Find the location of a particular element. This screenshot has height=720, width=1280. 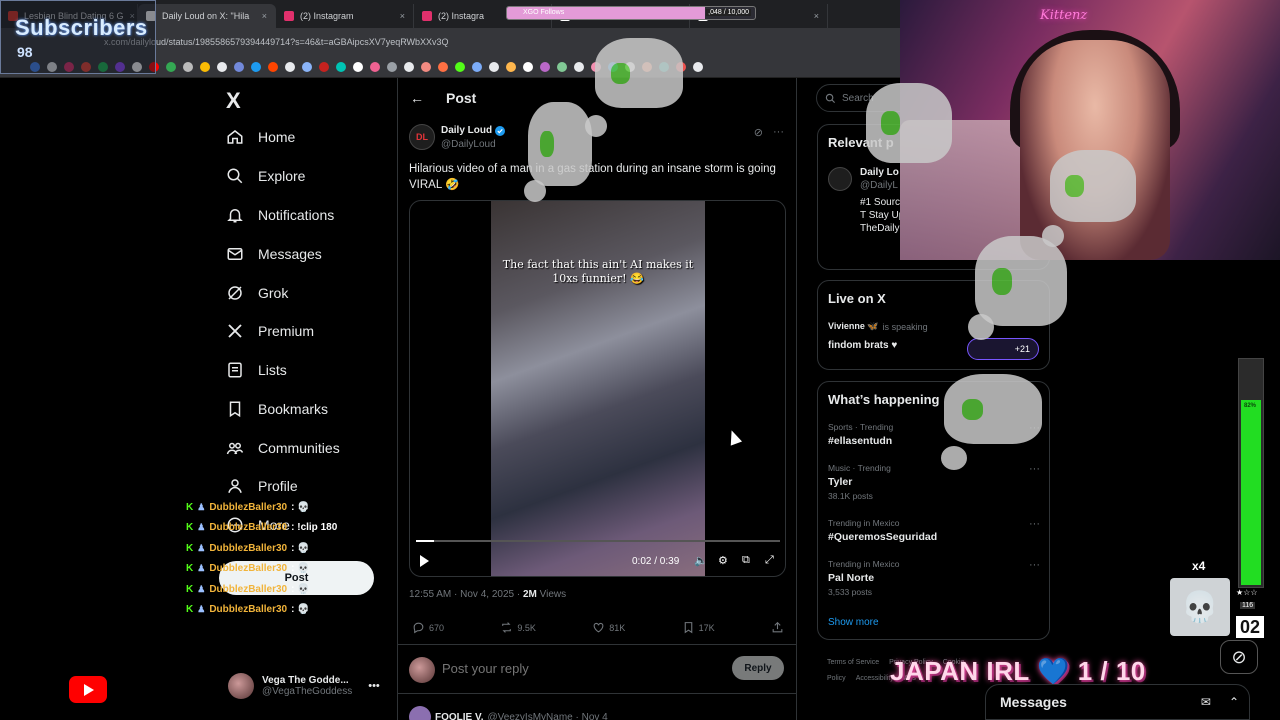

chat-username: DubblezBaller30 is located at coordinates (248, 609).